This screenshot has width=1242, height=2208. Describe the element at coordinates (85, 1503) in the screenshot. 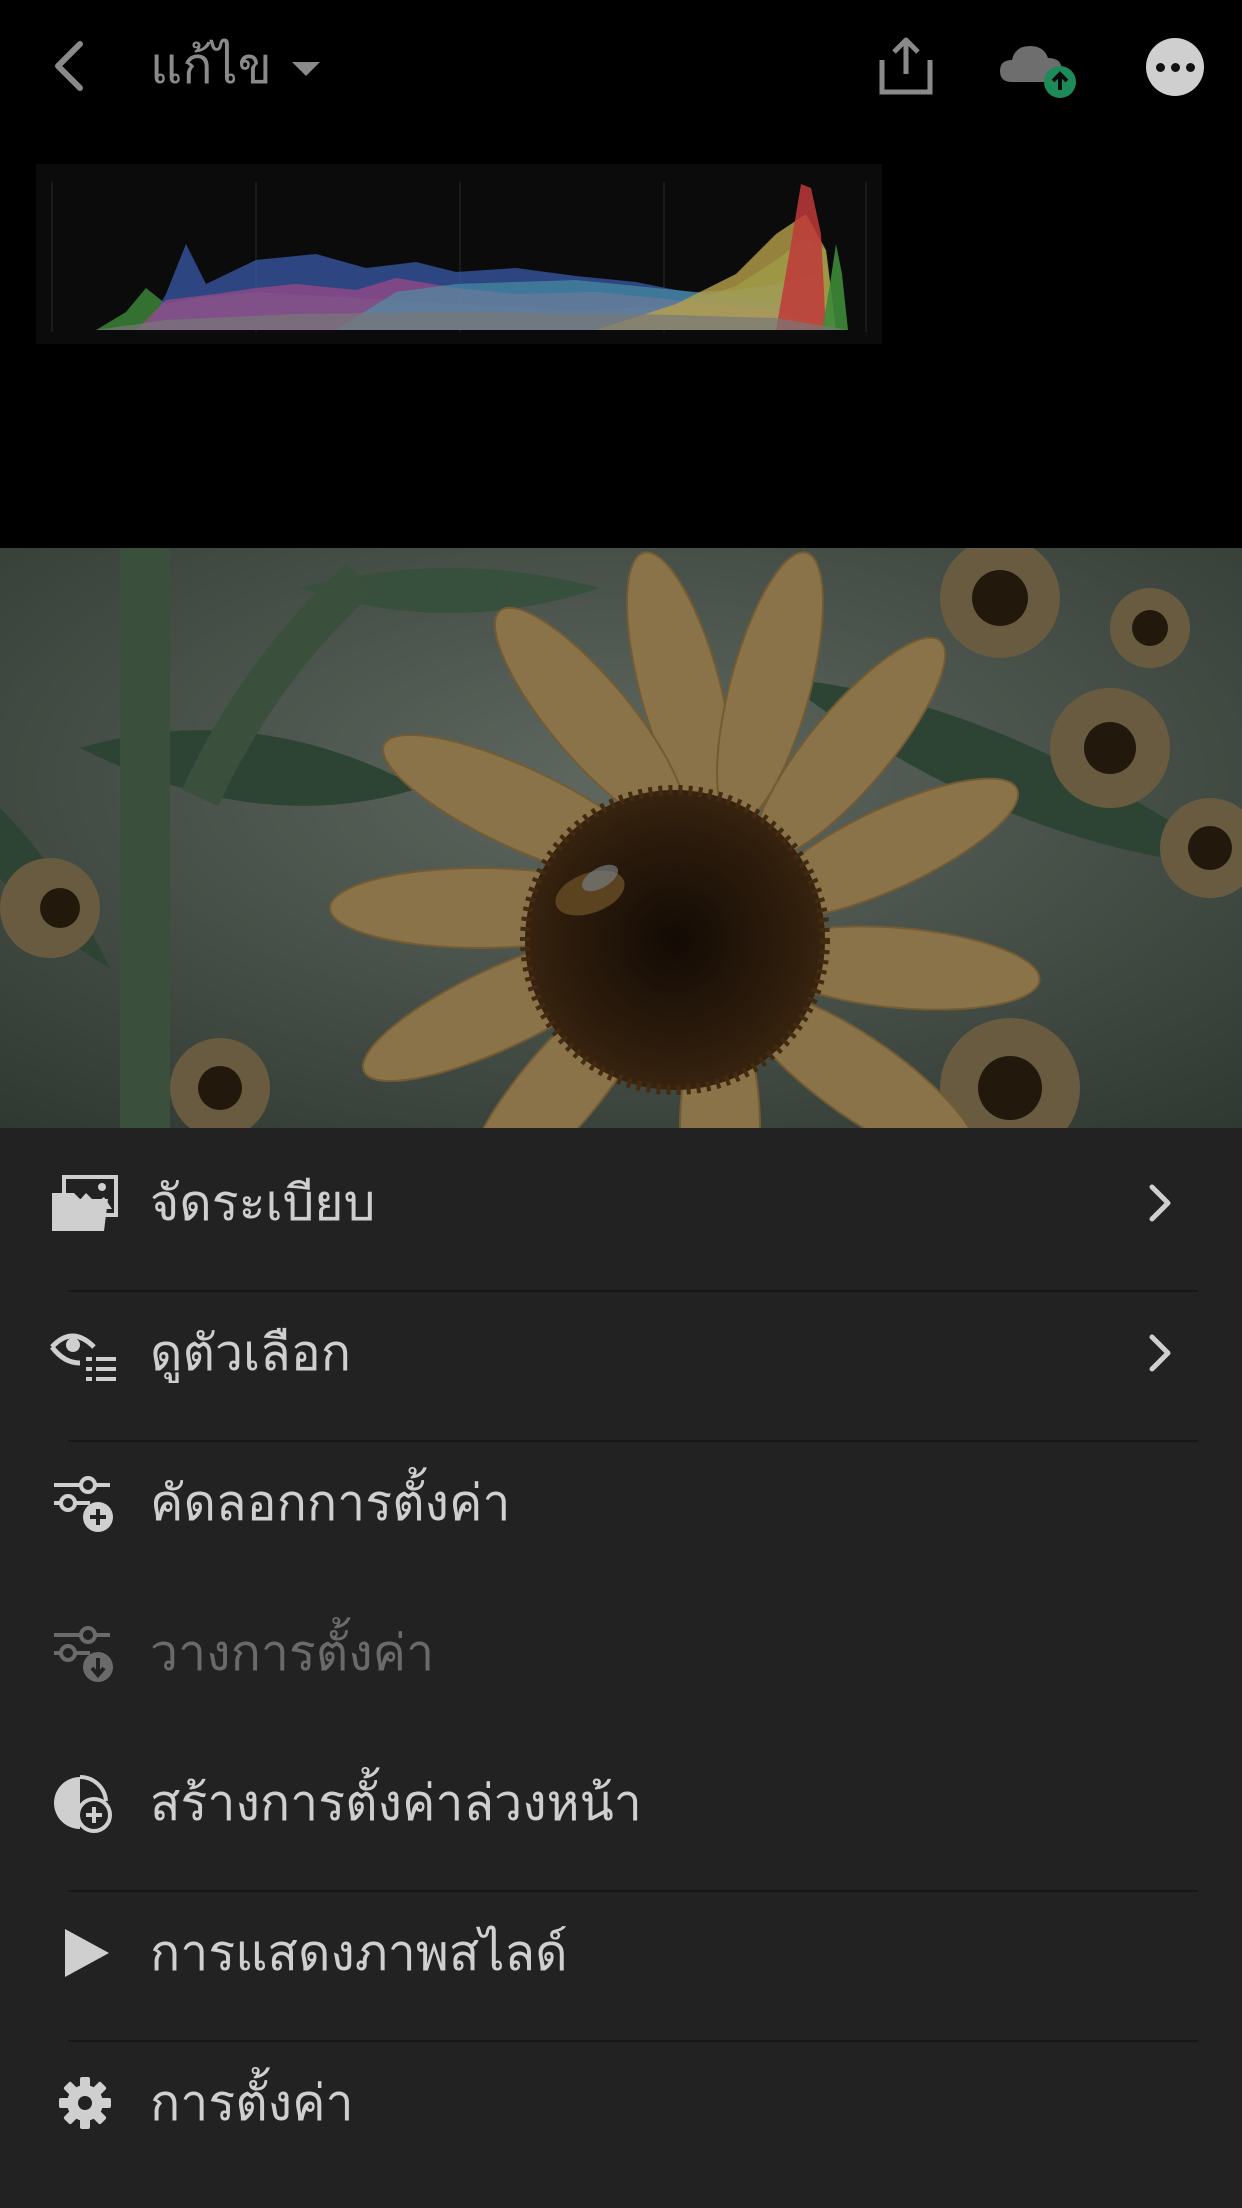

I see `copy-settings-icon` at that location.